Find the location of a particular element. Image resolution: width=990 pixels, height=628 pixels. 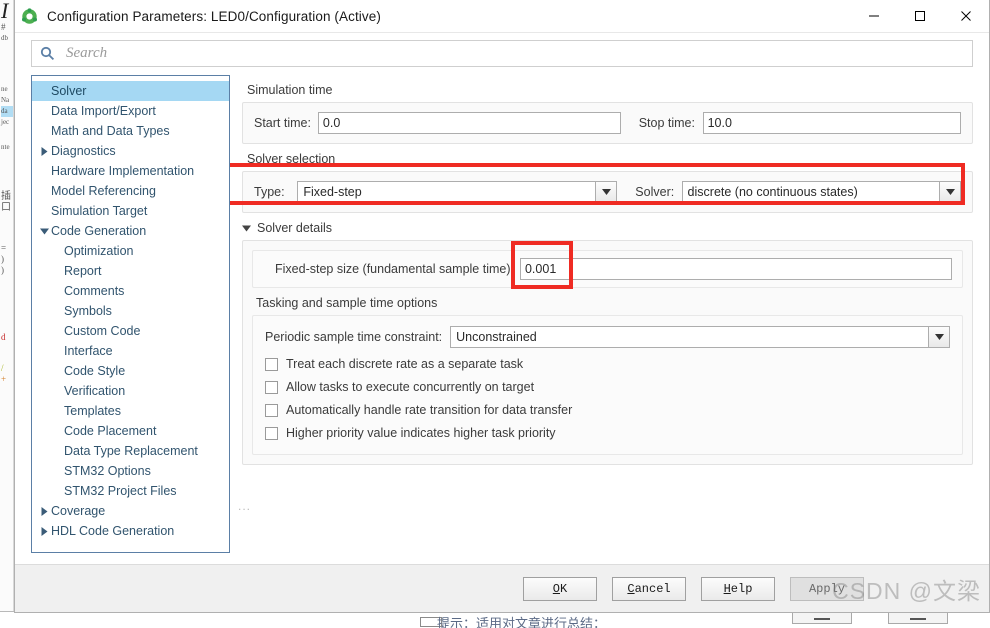

tree-item-label: Code Placement is located at coordinates (110, 431).